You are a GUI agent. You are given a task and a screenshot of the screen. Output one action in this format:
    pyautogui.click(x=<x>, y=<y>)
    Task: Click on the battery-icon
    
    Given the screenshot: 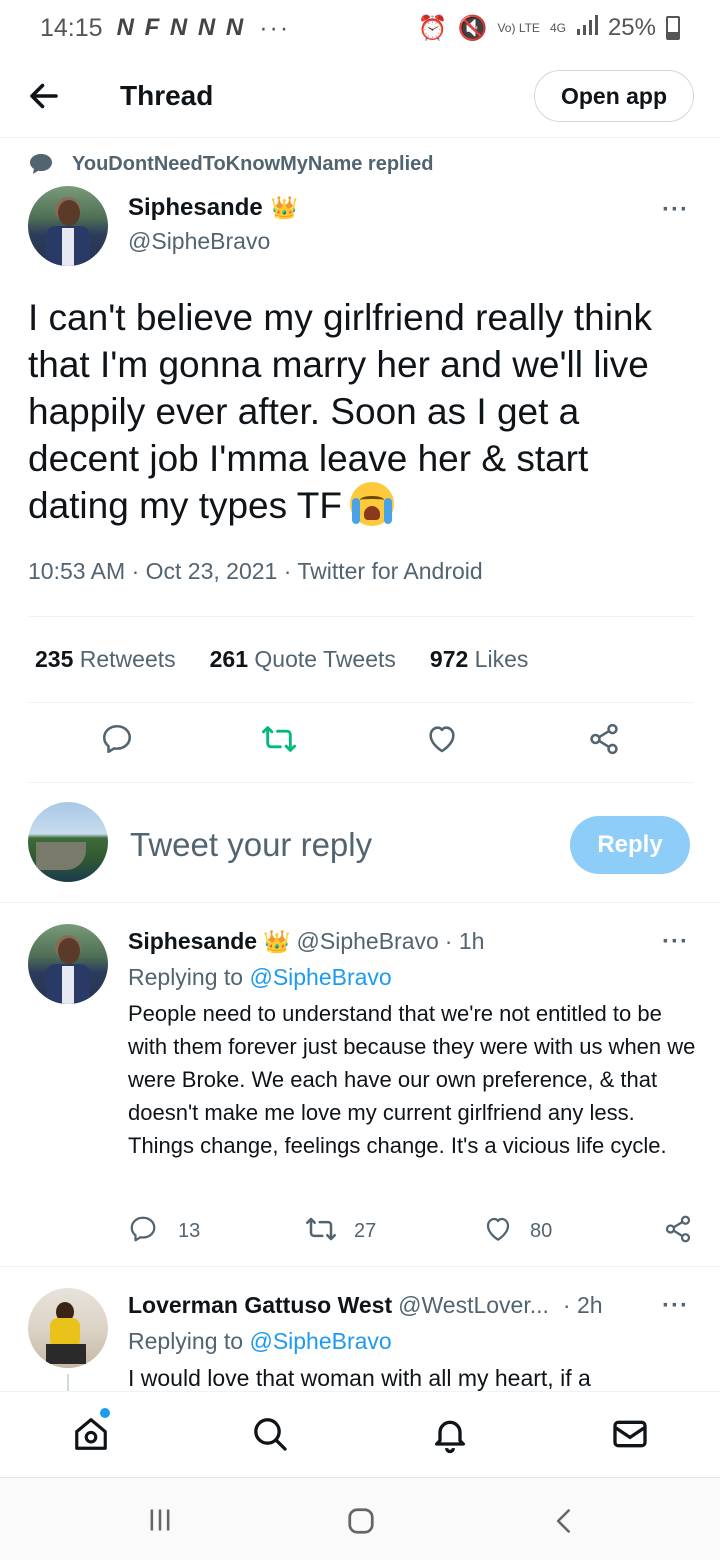 What is the action you would take?
    pyautogui.click(x=673, y=28)
    